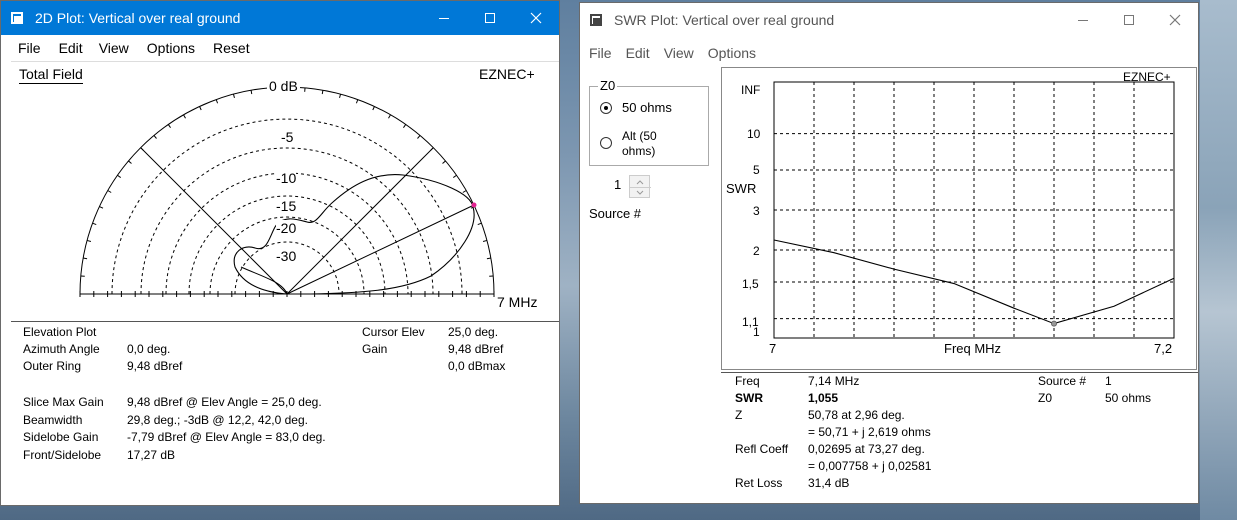 The height and width of the screenshot is (520, 1237). What do you see at coordinates (286, 178) in the screenshot?
I see `ring-label-10: -10` at bounding box center [286, 178].